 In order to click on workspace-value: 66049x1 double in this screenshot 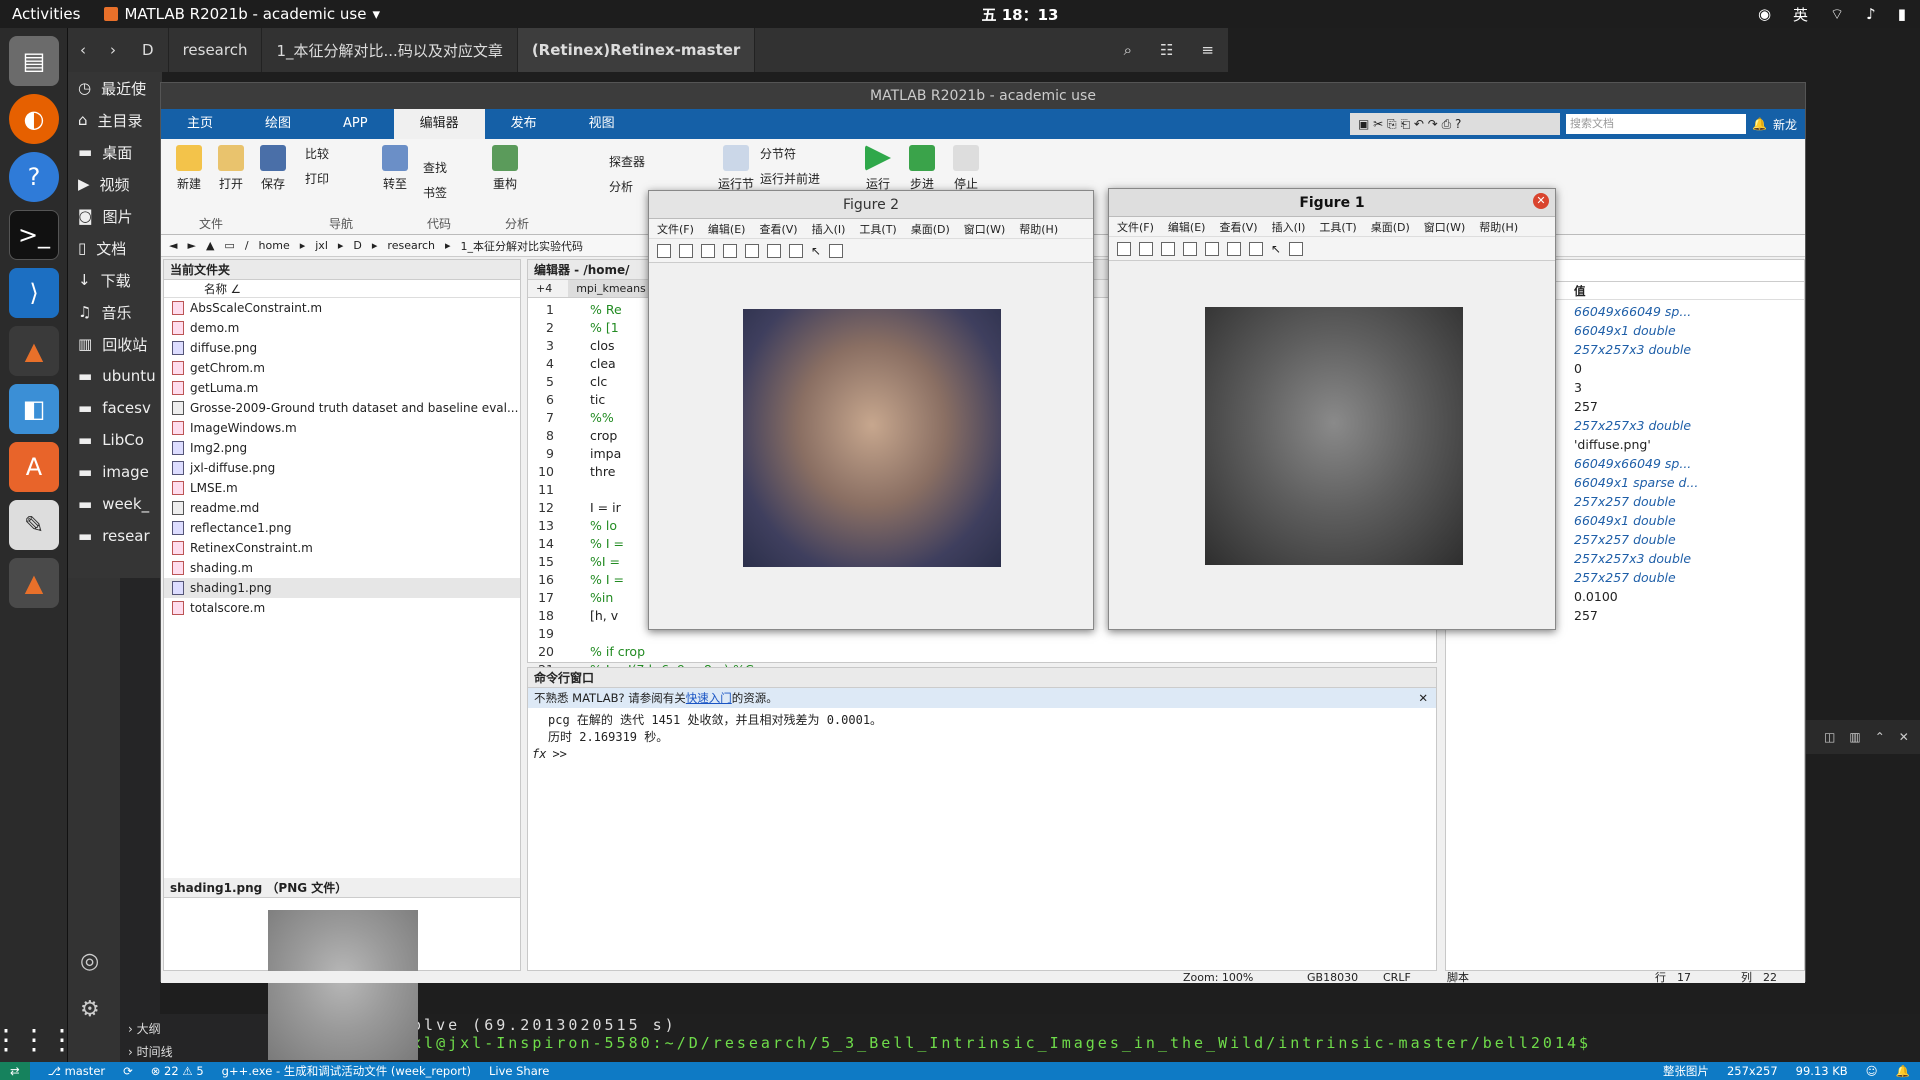, I will do `click(1685, 330)`.